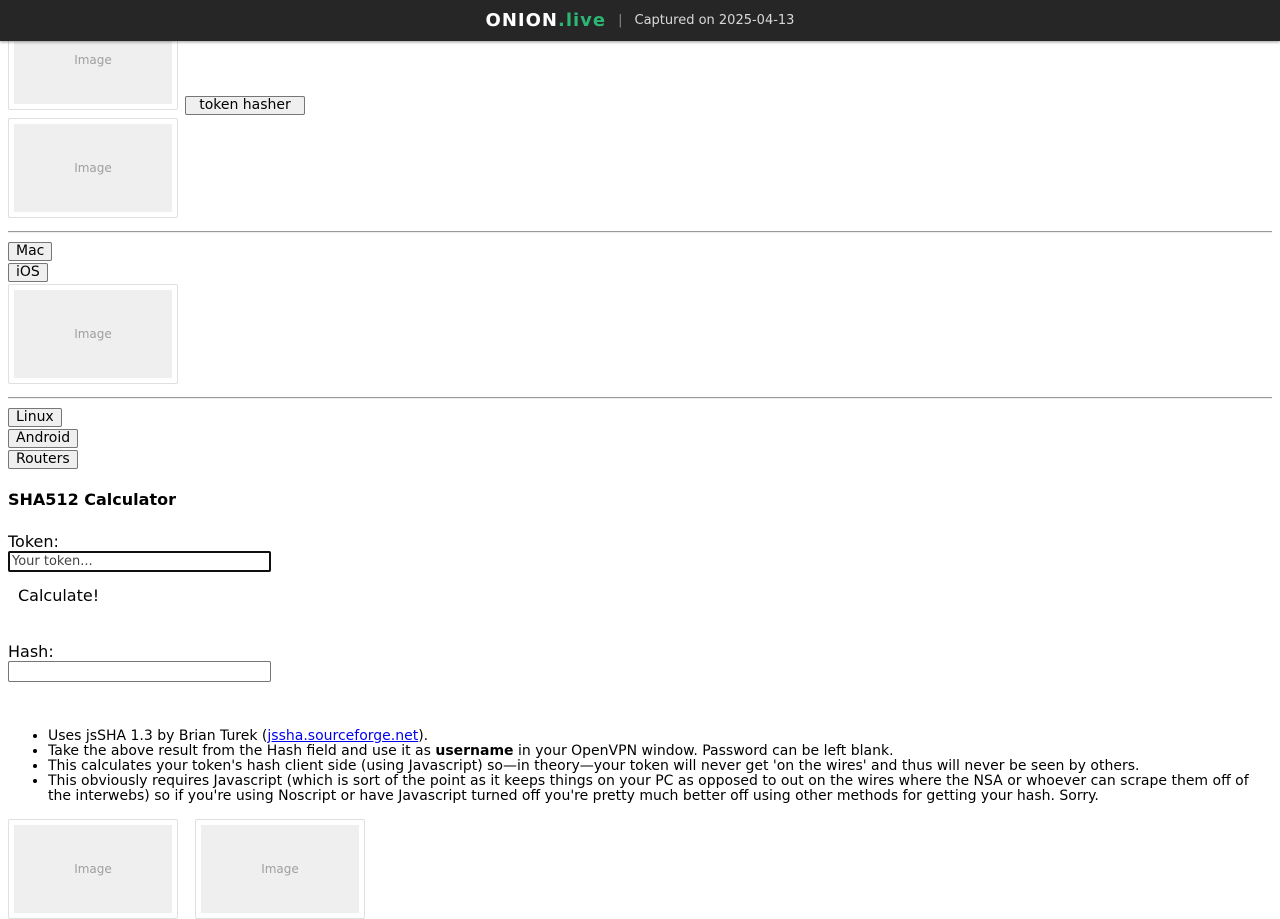 This screenshot has height=919, width=1280. Describe the element at coordinates (474, 751) in the screenshot. I see `note-bold-text: username` at that location.